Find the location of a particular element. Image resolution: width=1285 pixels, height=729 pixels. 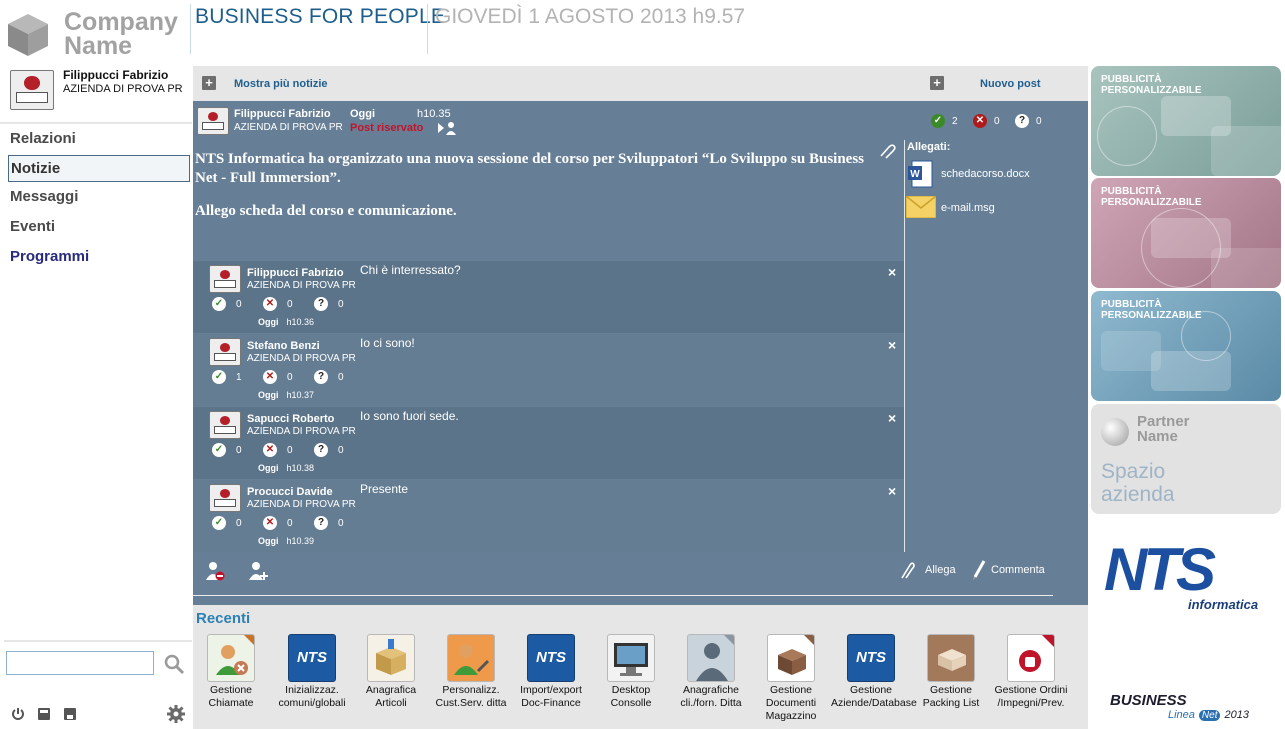

comment-day: Oggi is located at coordinates (268, 468).